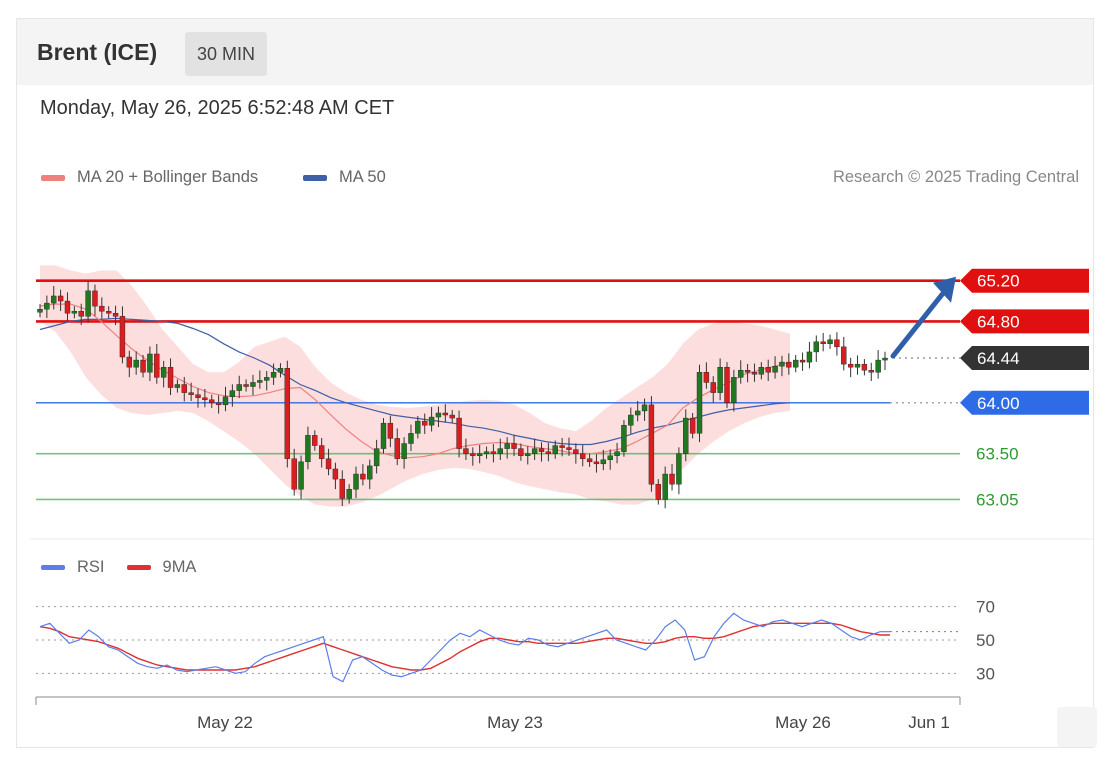 The height and width of the screenshot is (780, 1120). What do you see at coordinates (997, 499) in the screenshot?
I see `support-2-label: 63.05` at bounding box center [997, 499].